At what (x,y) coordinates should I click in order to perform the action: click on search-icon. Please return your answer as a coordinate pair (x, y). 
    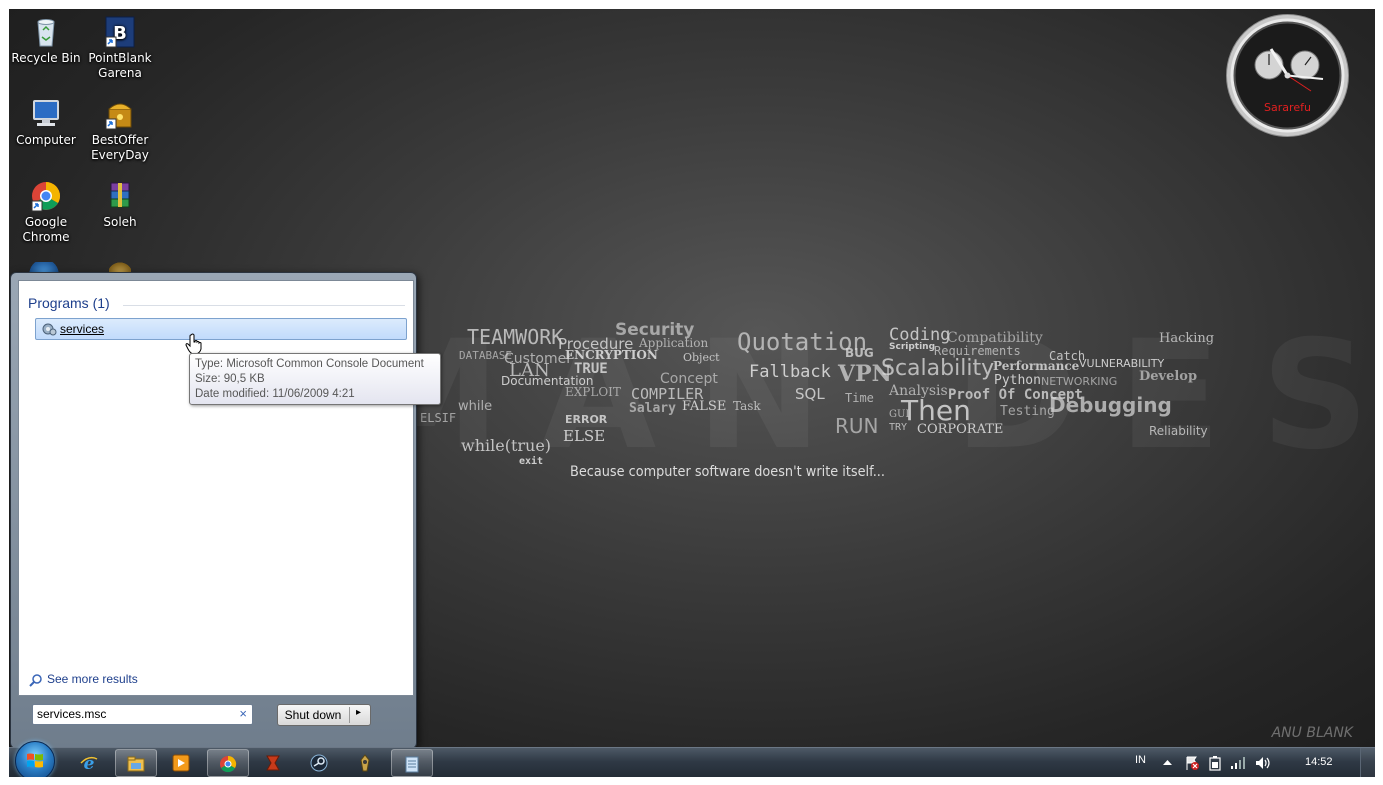
    Looking at the image, I should click on (35, 680).